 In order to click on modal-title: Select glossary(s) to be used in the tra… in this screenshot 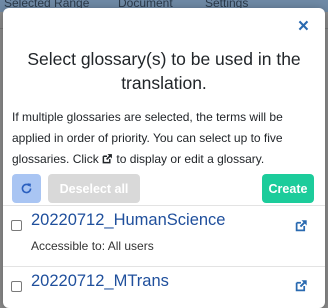, I will do `click(164, 71)`.